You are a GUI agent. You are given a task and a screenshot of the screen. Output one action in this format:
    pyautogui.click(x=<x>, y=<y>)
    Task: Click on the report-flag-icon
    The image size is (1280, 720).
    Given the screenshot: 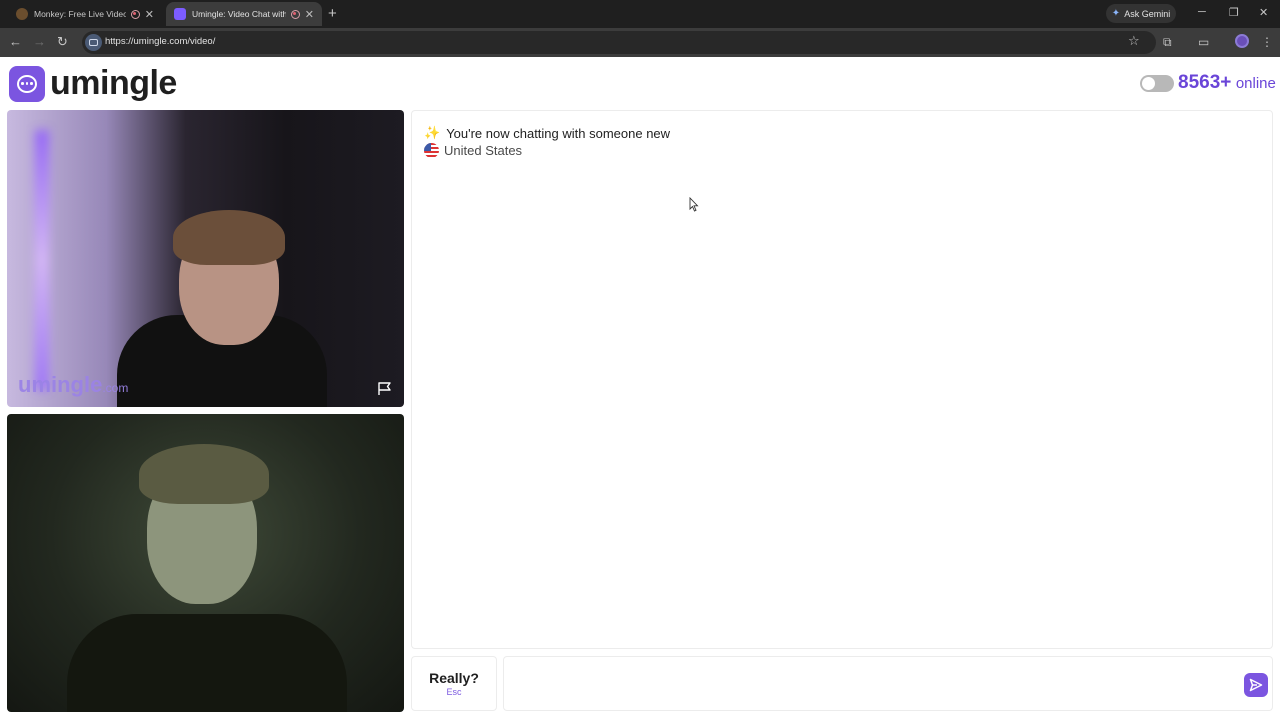 What is the action you would take?
    pyautogui.click(x=385, y=389)
    